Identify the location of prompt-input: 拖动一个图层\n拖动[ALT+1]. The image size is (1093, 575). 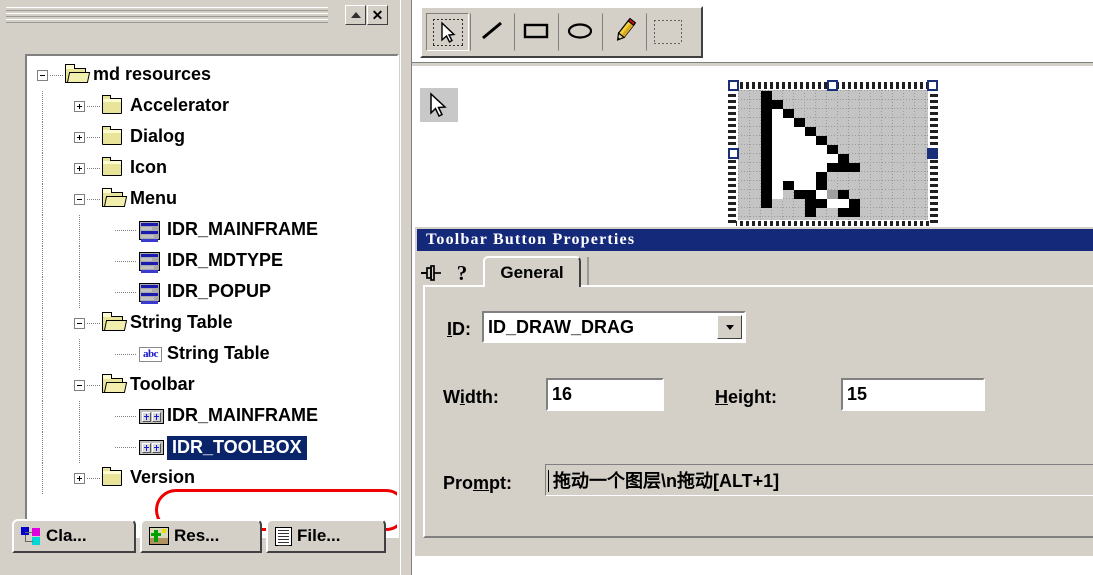
(819, 480).